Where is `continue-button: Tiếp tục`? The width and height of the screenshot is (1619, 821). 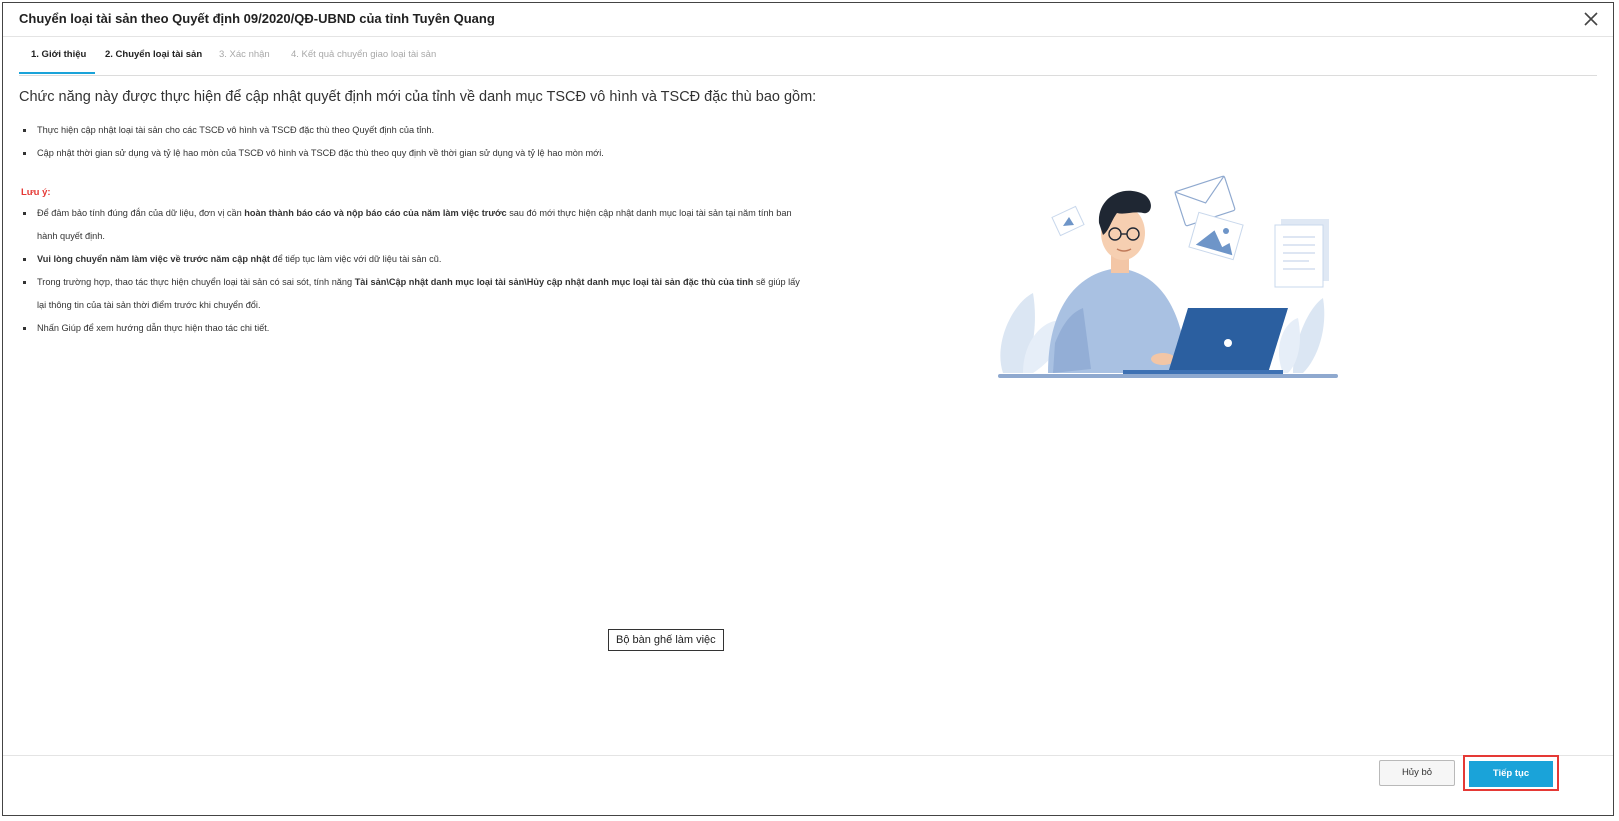
continue-button: Tiếp tục is located at coordinates (1511, 774).